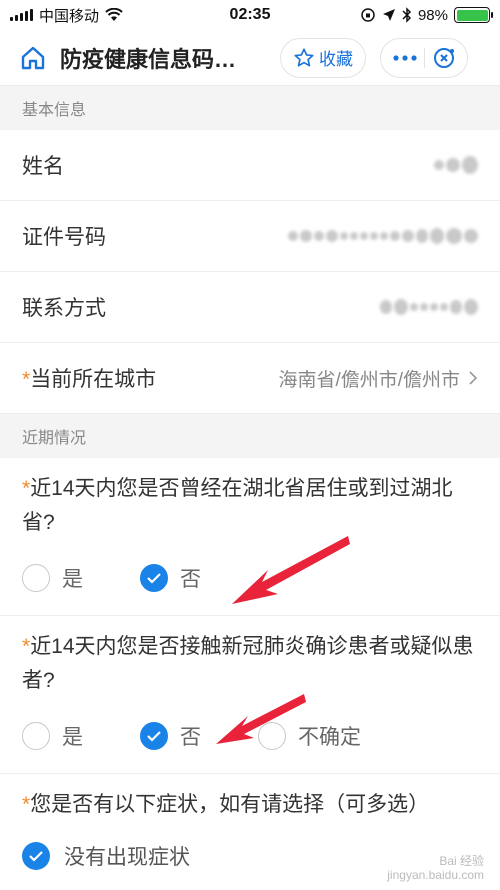  What do you see at coordinates (461, 861) in the screenshot?
I see `watermark-line1: Bai 经验` at bounding box center [461, 861].